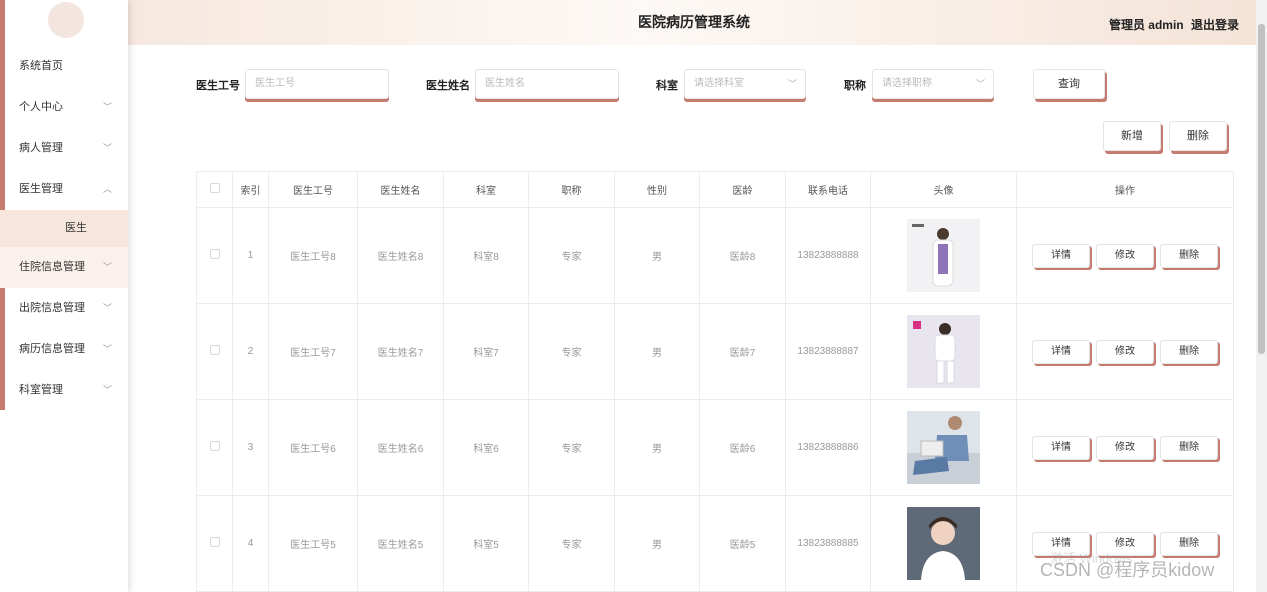 The image size is (1267, 592). Describe the element at coordinates (41, 66) in the screenshot. I see `sidebar-item-label: 系统首页` at that location.